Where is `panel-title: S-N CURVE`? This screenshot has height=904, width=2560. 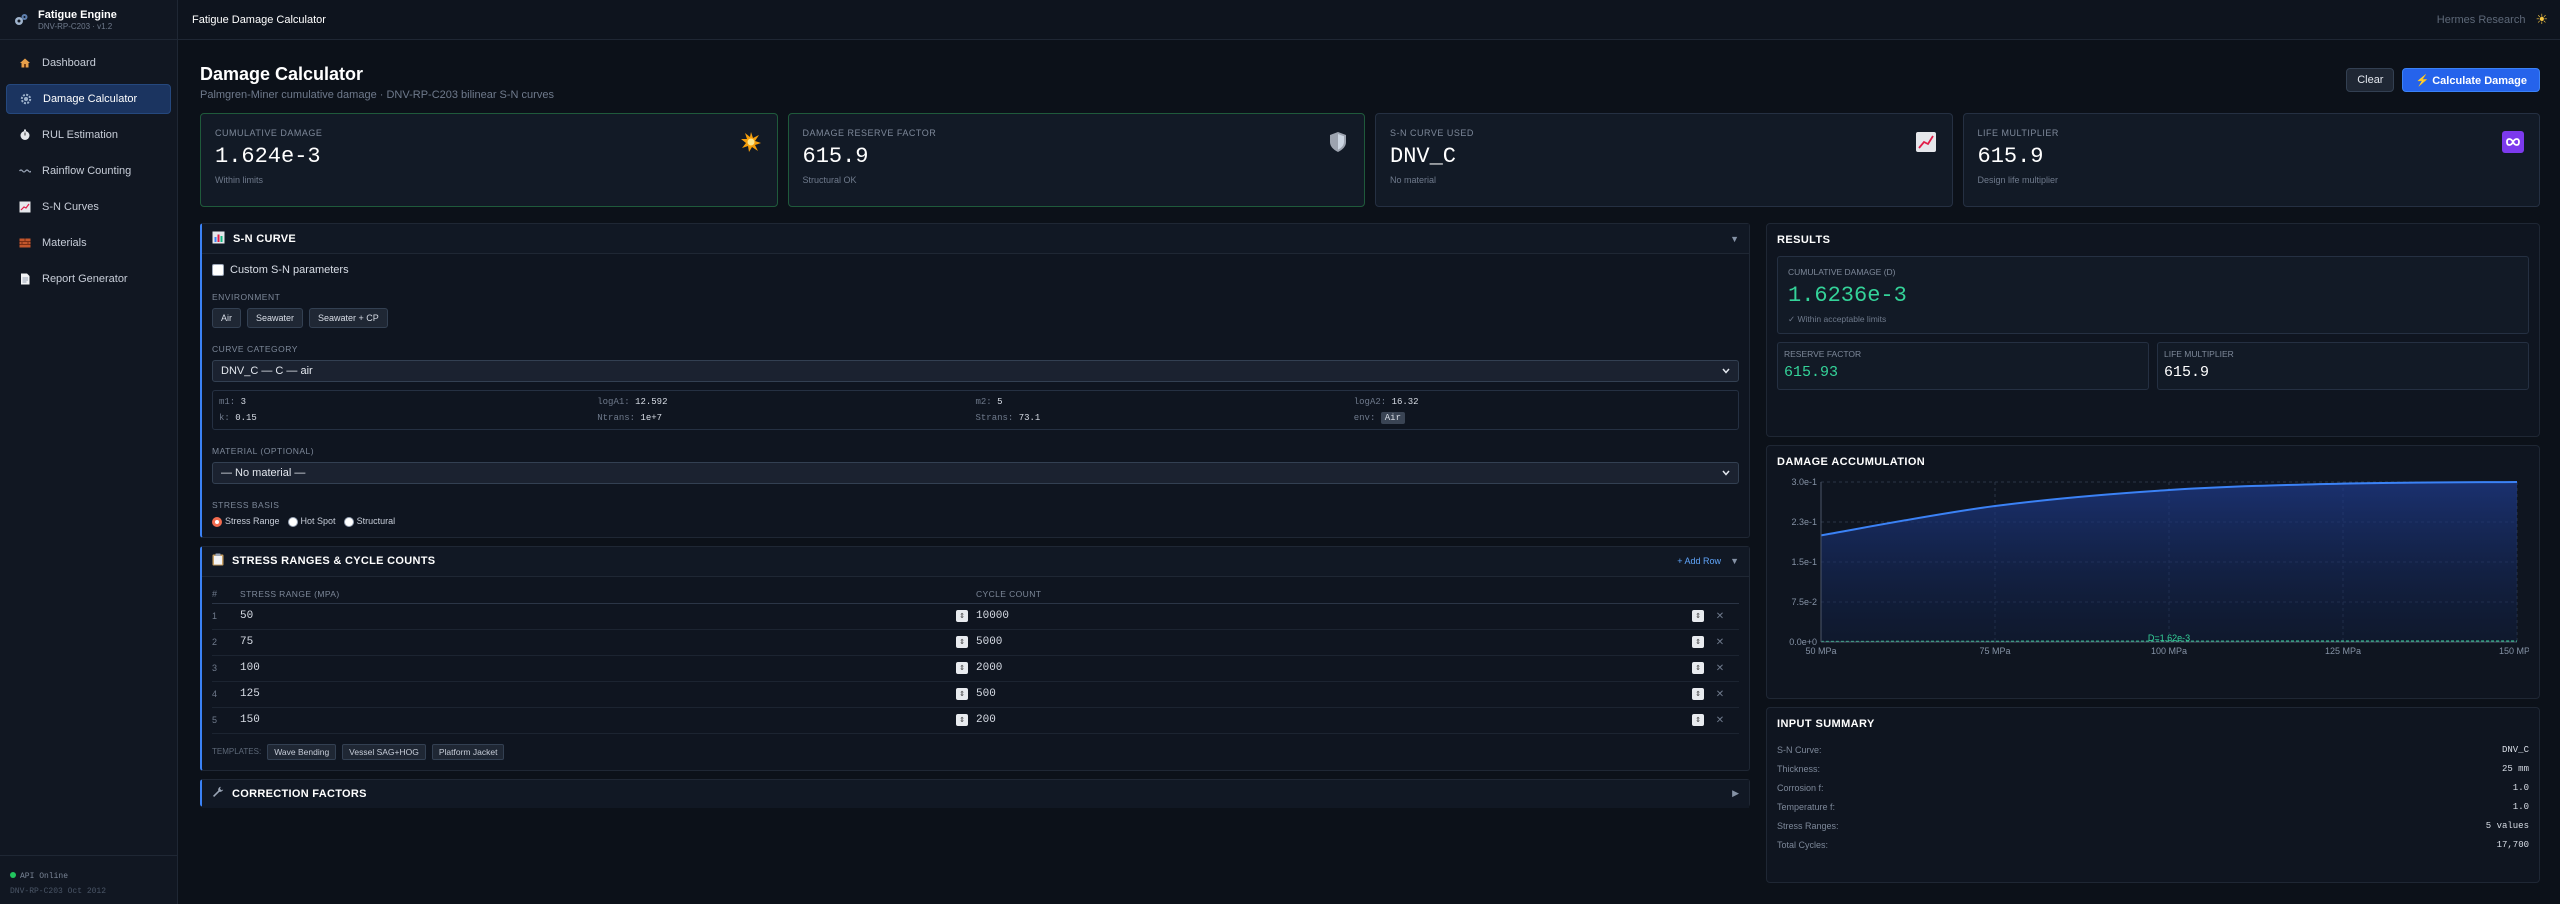
panel-title: S-N CURVE is located at coordinates (265, 238).